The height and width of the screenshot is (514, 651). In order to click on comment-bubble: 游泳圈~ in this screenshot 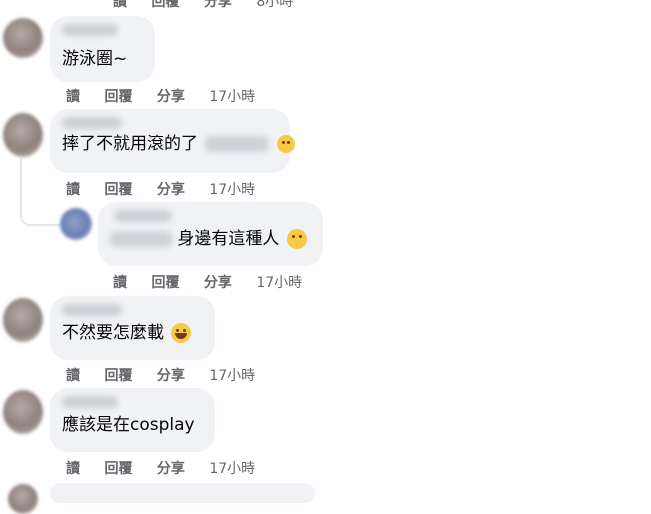, I will do `click(102, 49)`.